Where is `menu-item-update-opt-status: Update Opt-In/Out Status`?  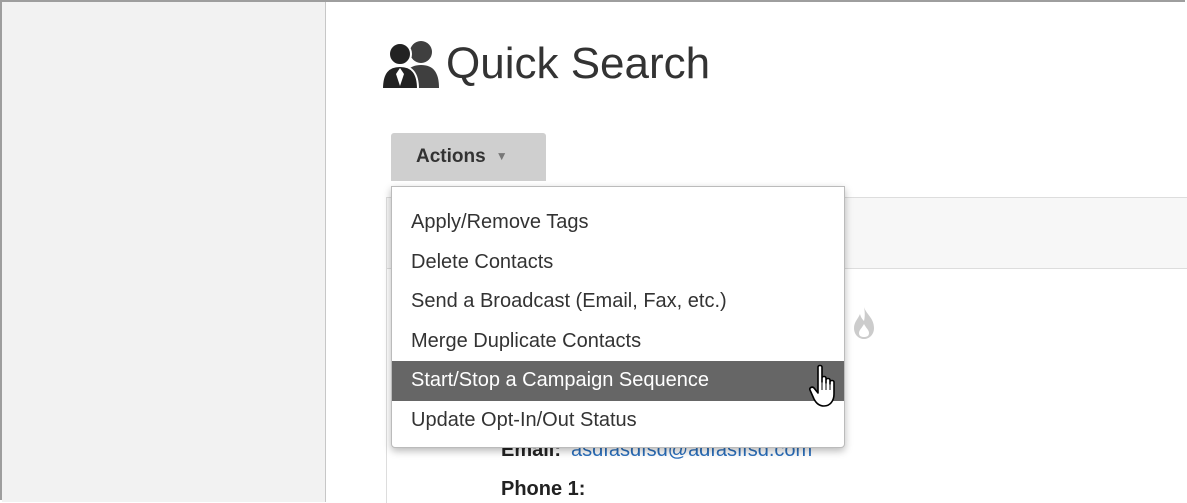 menu-item-update-opt-status: Update Opt-In/Out Status is located at coordinates (618, 421).